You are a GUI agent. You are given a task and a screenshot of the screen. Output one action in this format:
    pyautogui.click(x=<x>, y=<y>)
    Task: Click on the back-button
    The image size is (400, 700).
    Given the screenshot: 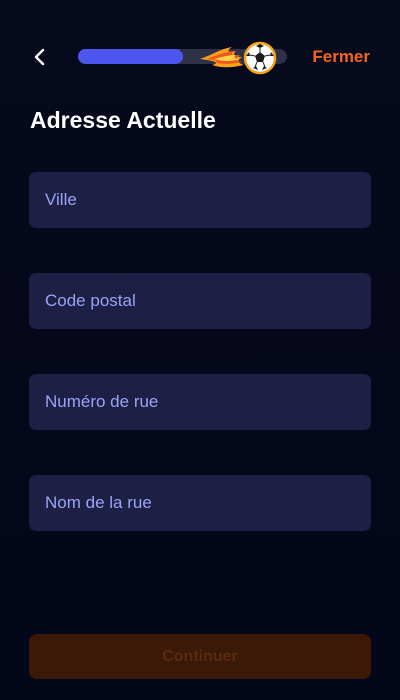 What is the action you would take?
    pyautogui.click(x=40, y=57)
    